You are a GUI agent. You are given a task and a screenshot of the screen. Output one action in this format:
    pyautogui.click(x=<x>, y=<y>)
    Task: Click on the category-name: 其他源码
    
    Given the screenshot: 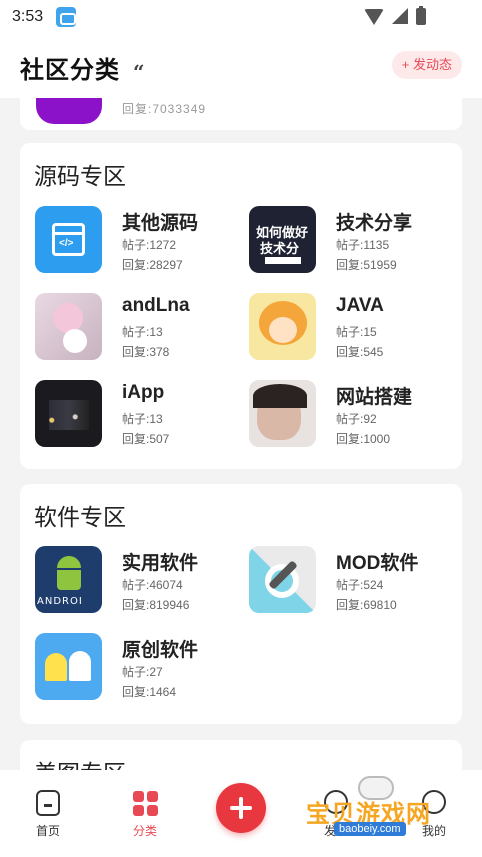 What is the action you would take?
    pyautogui.click(x=160, y=223)
    